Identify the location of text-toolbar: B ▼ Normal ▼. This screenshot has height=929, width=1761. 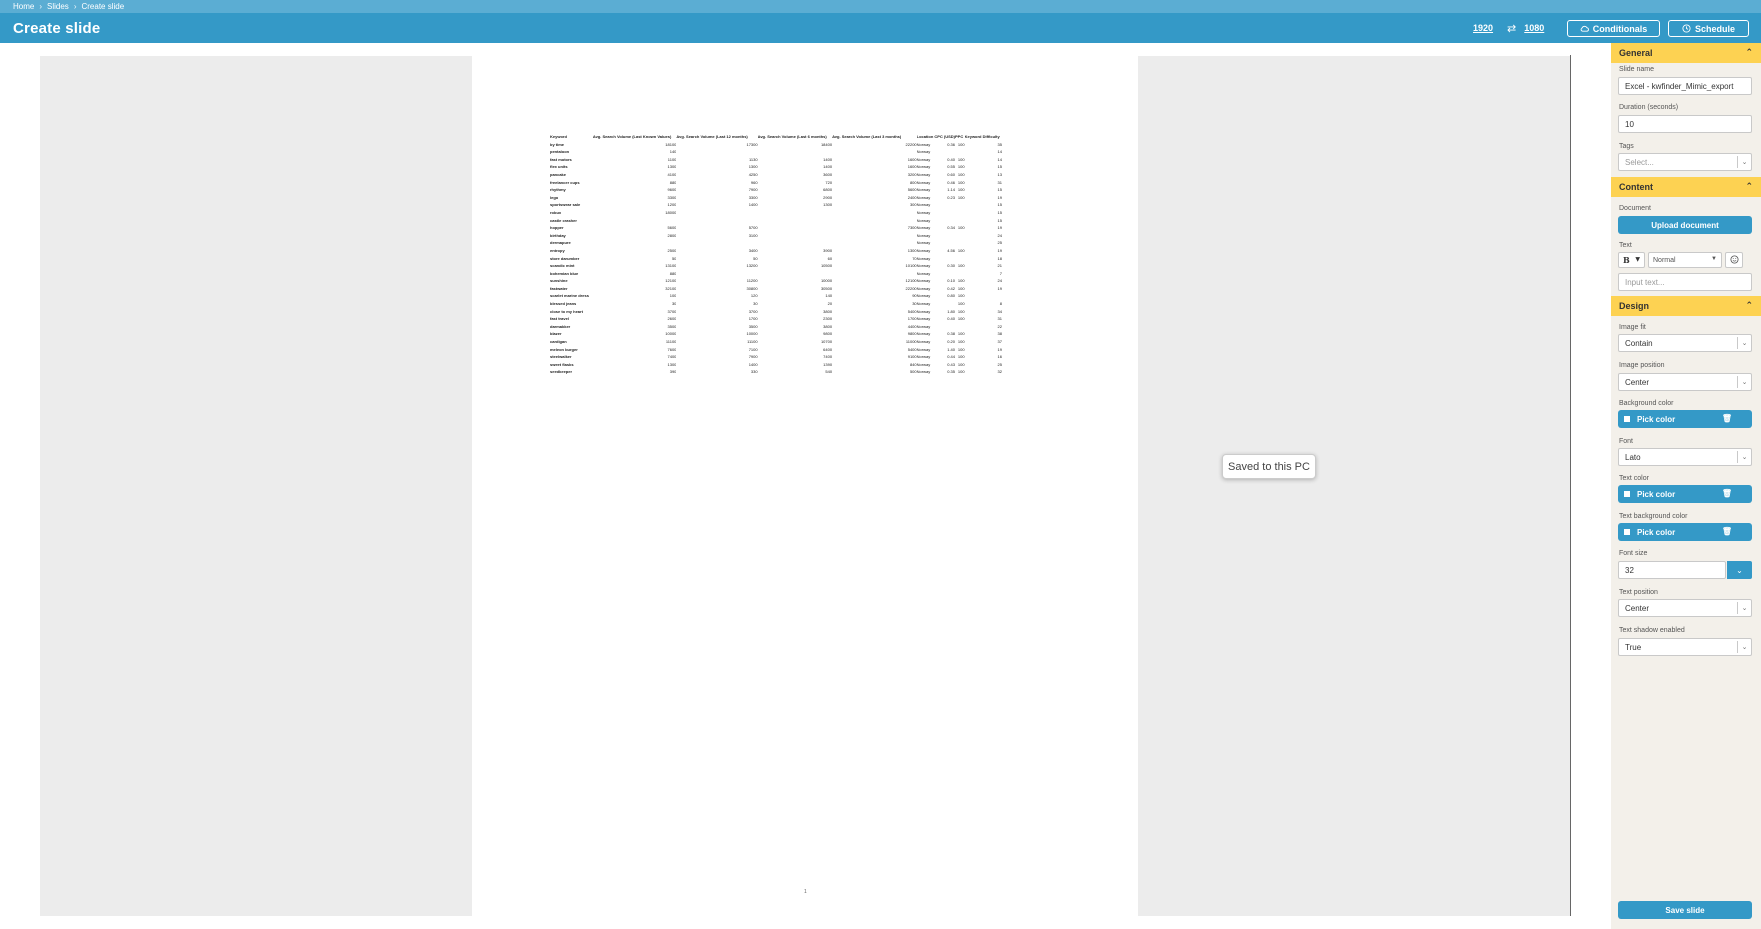
(1685, 260).